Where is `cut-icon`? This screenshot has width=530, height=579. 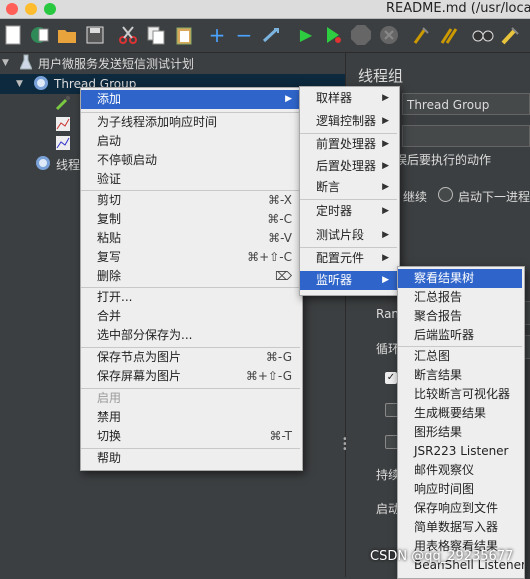 cut-icon is located at coordinates (128, 35).